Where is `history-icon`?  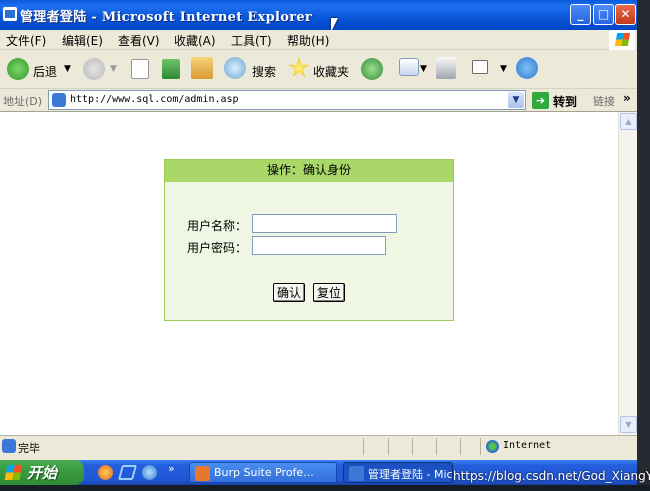
history-icon is located at coordinates (372, 69).